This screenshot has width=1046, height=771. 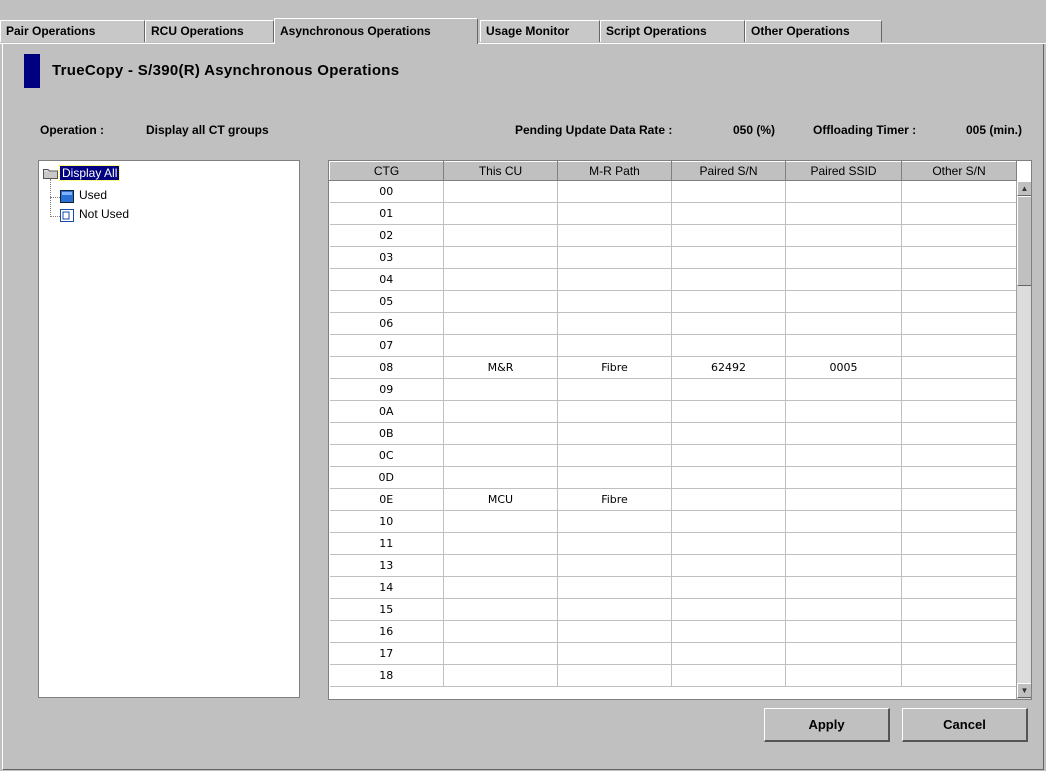 What do you see at coordinates (728, 171) in the screenshot?
I see `column-header: Paired S/N` at bounding box center [728, 171].